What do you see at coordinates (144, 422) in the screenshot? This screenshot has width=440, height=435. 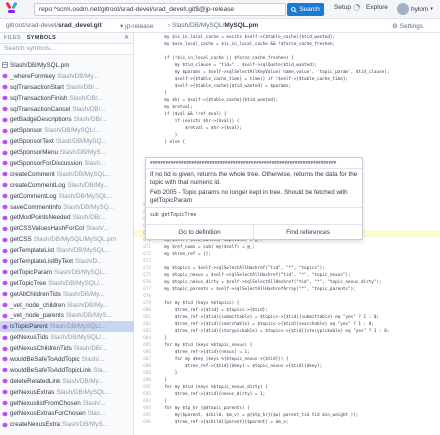 I see `line-number: 696` at bounding box center [144, 422].